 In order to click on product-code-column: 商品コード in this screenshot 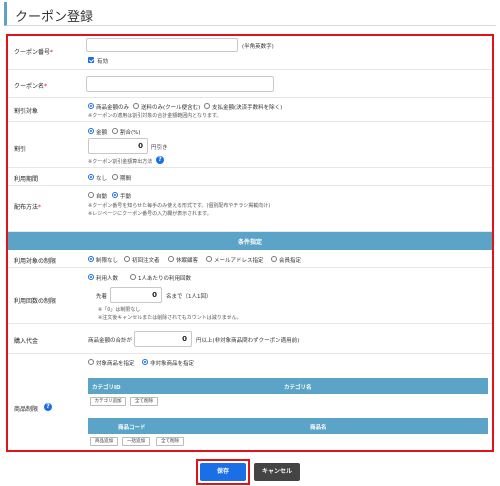, I will do `click(132, 428)`.